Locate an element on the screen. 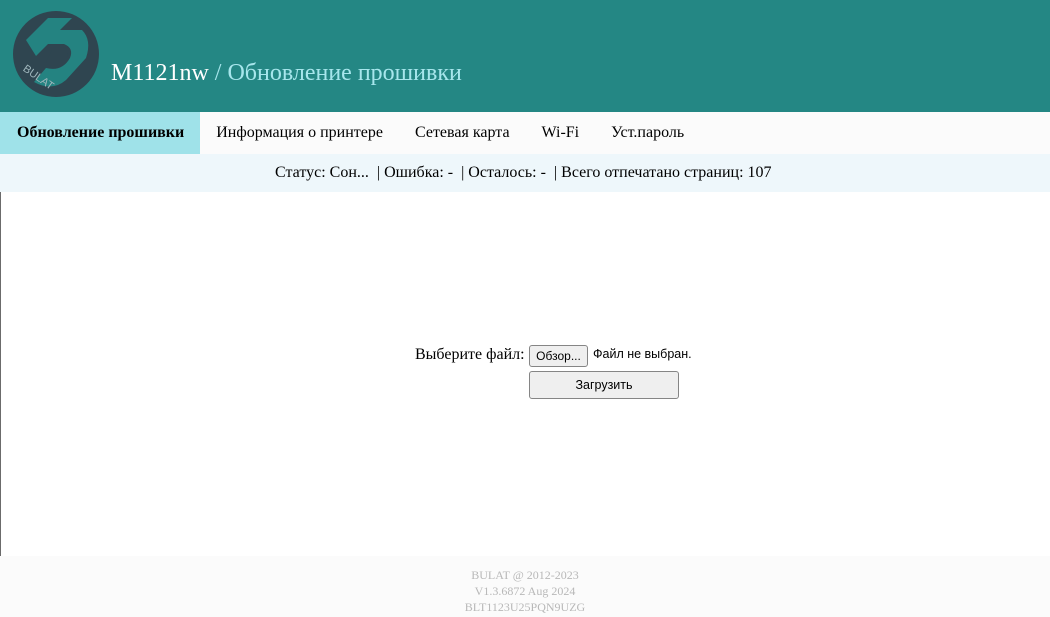 The image size is (1050, 617). footer-serial: BLT1123U25PQN9UZG is located at coordinates (525, 607).